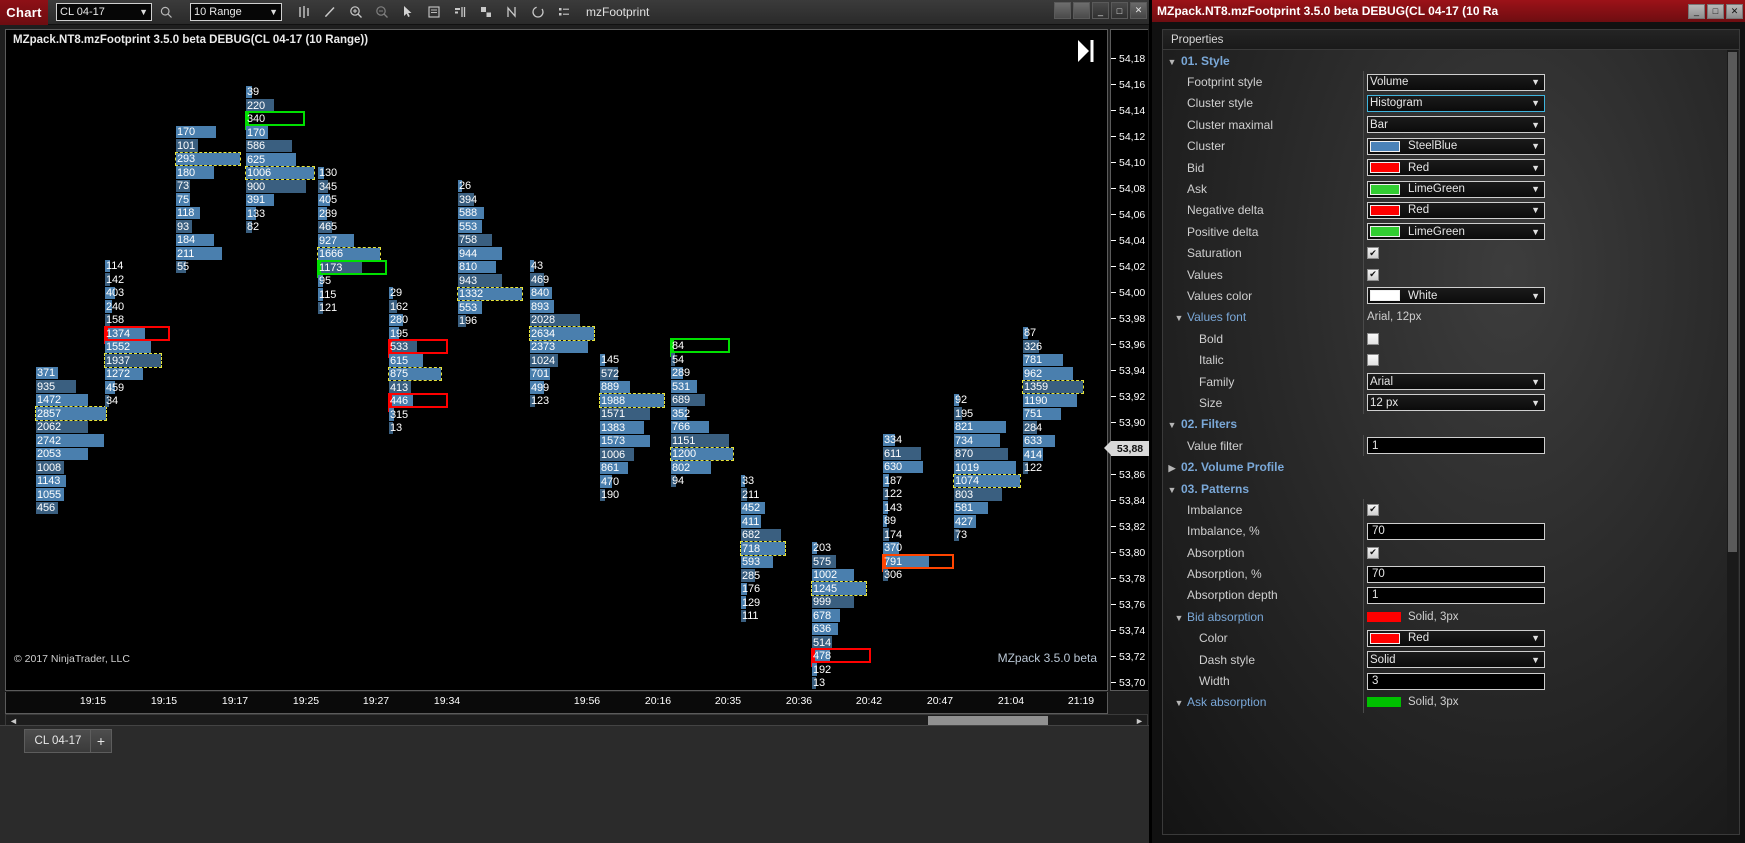 Image resolution: width=1745 pixels, height=843 pixels. What do you see at coordinates (486, 12) in the screenshot?
I see `bar-tool-icon` at bounding box center [486, 12].